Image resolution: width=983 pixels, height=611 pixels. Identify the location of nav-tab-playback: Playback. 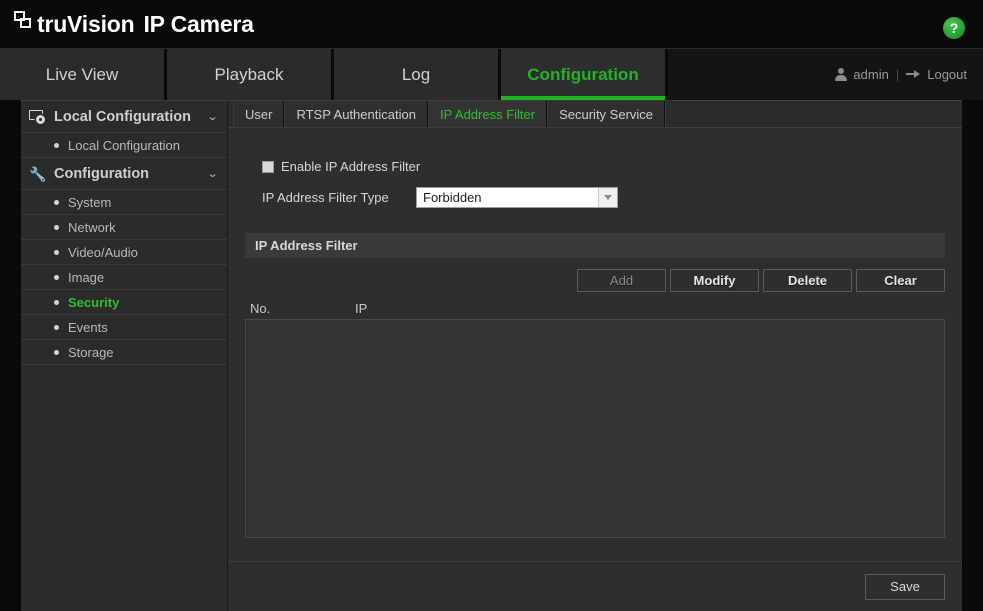
(250, 74).